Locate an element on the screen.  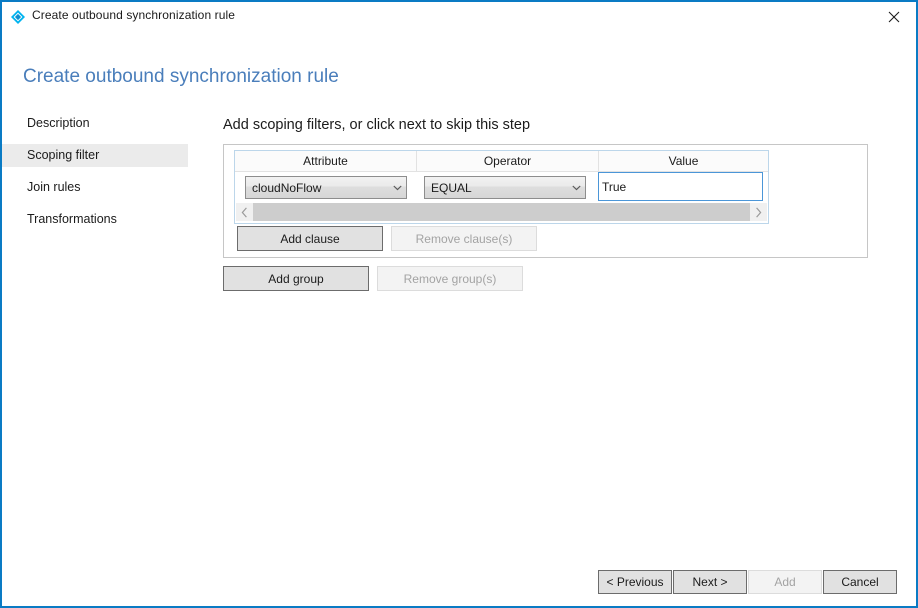
scrollbar-thumb is located at coordinates (501, 212).